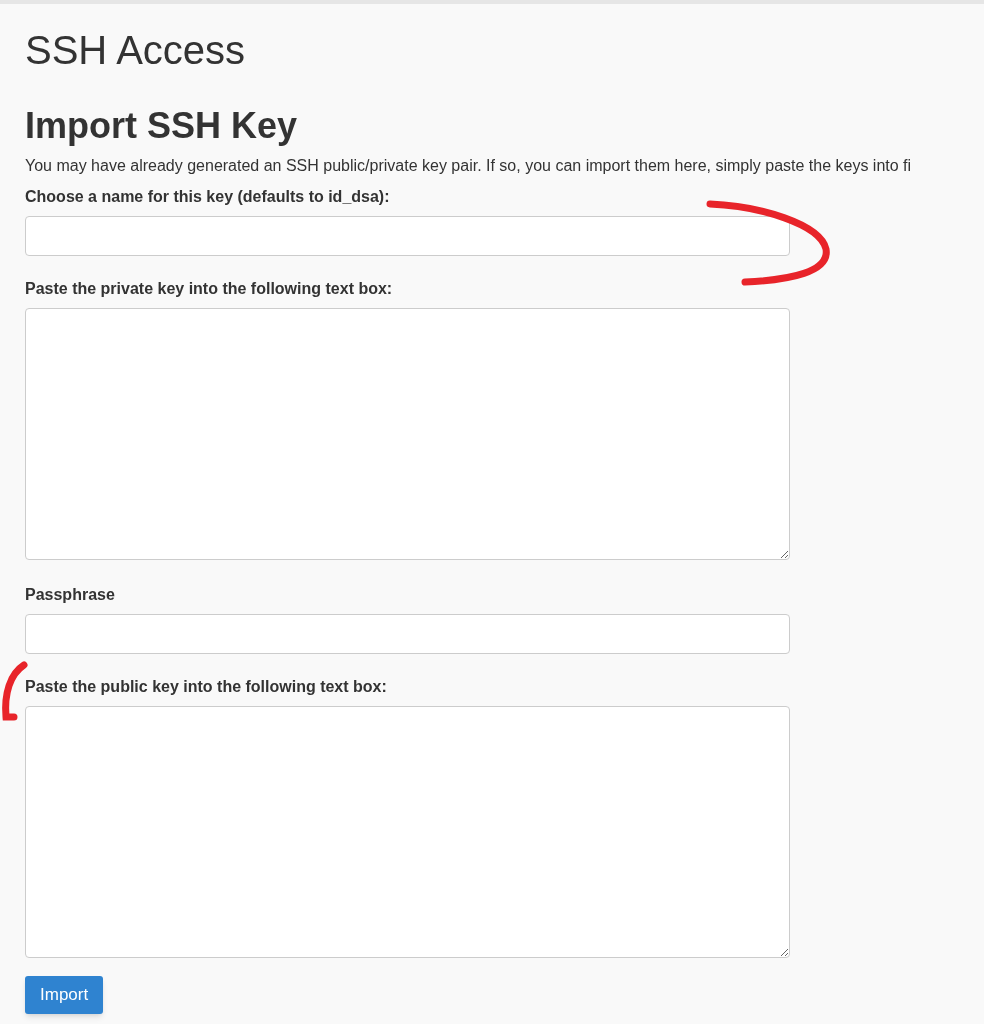  Describe the element at coordinates (207, 197) in the screenshot. I see `field-label: Choose a name for this key (defaults to id_dsa):` at that location.